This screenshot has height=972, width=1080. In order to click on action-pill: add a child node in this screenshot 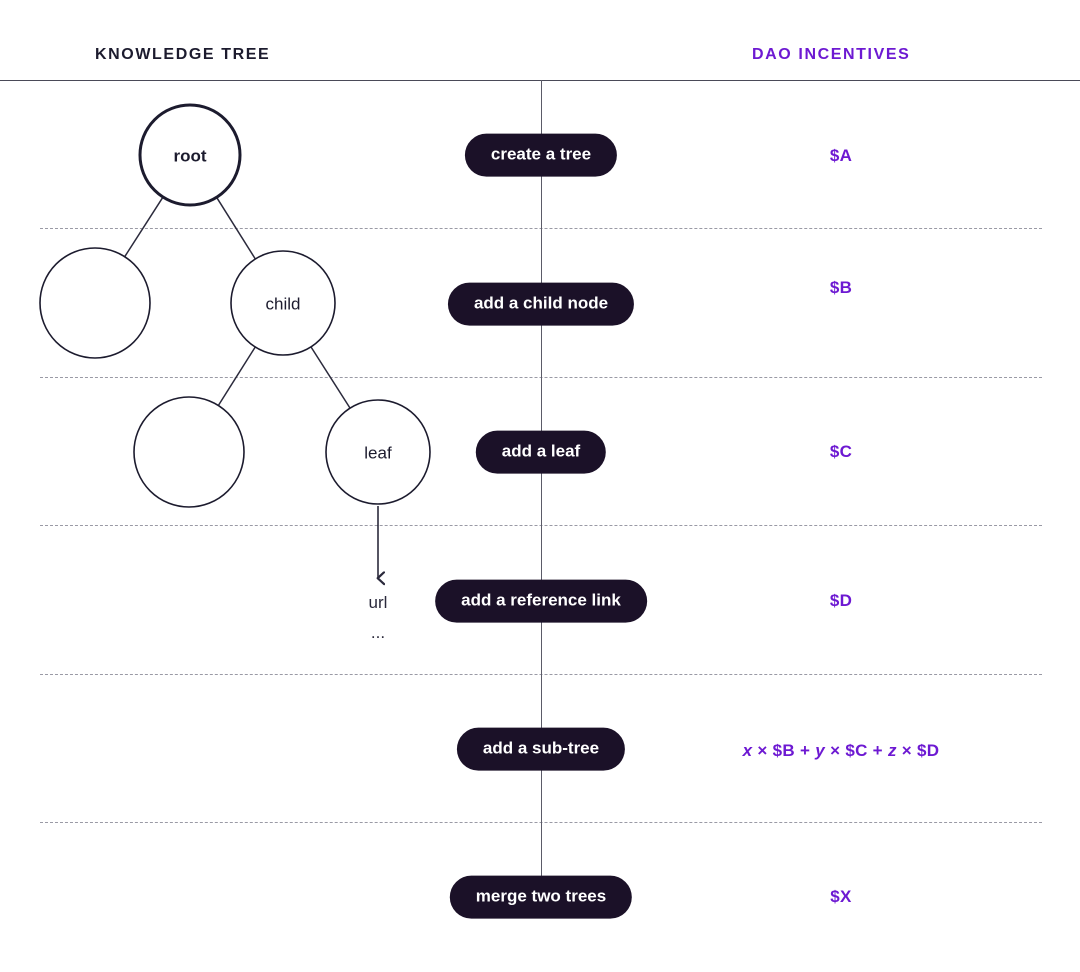, I will do `click(541, 304)`.